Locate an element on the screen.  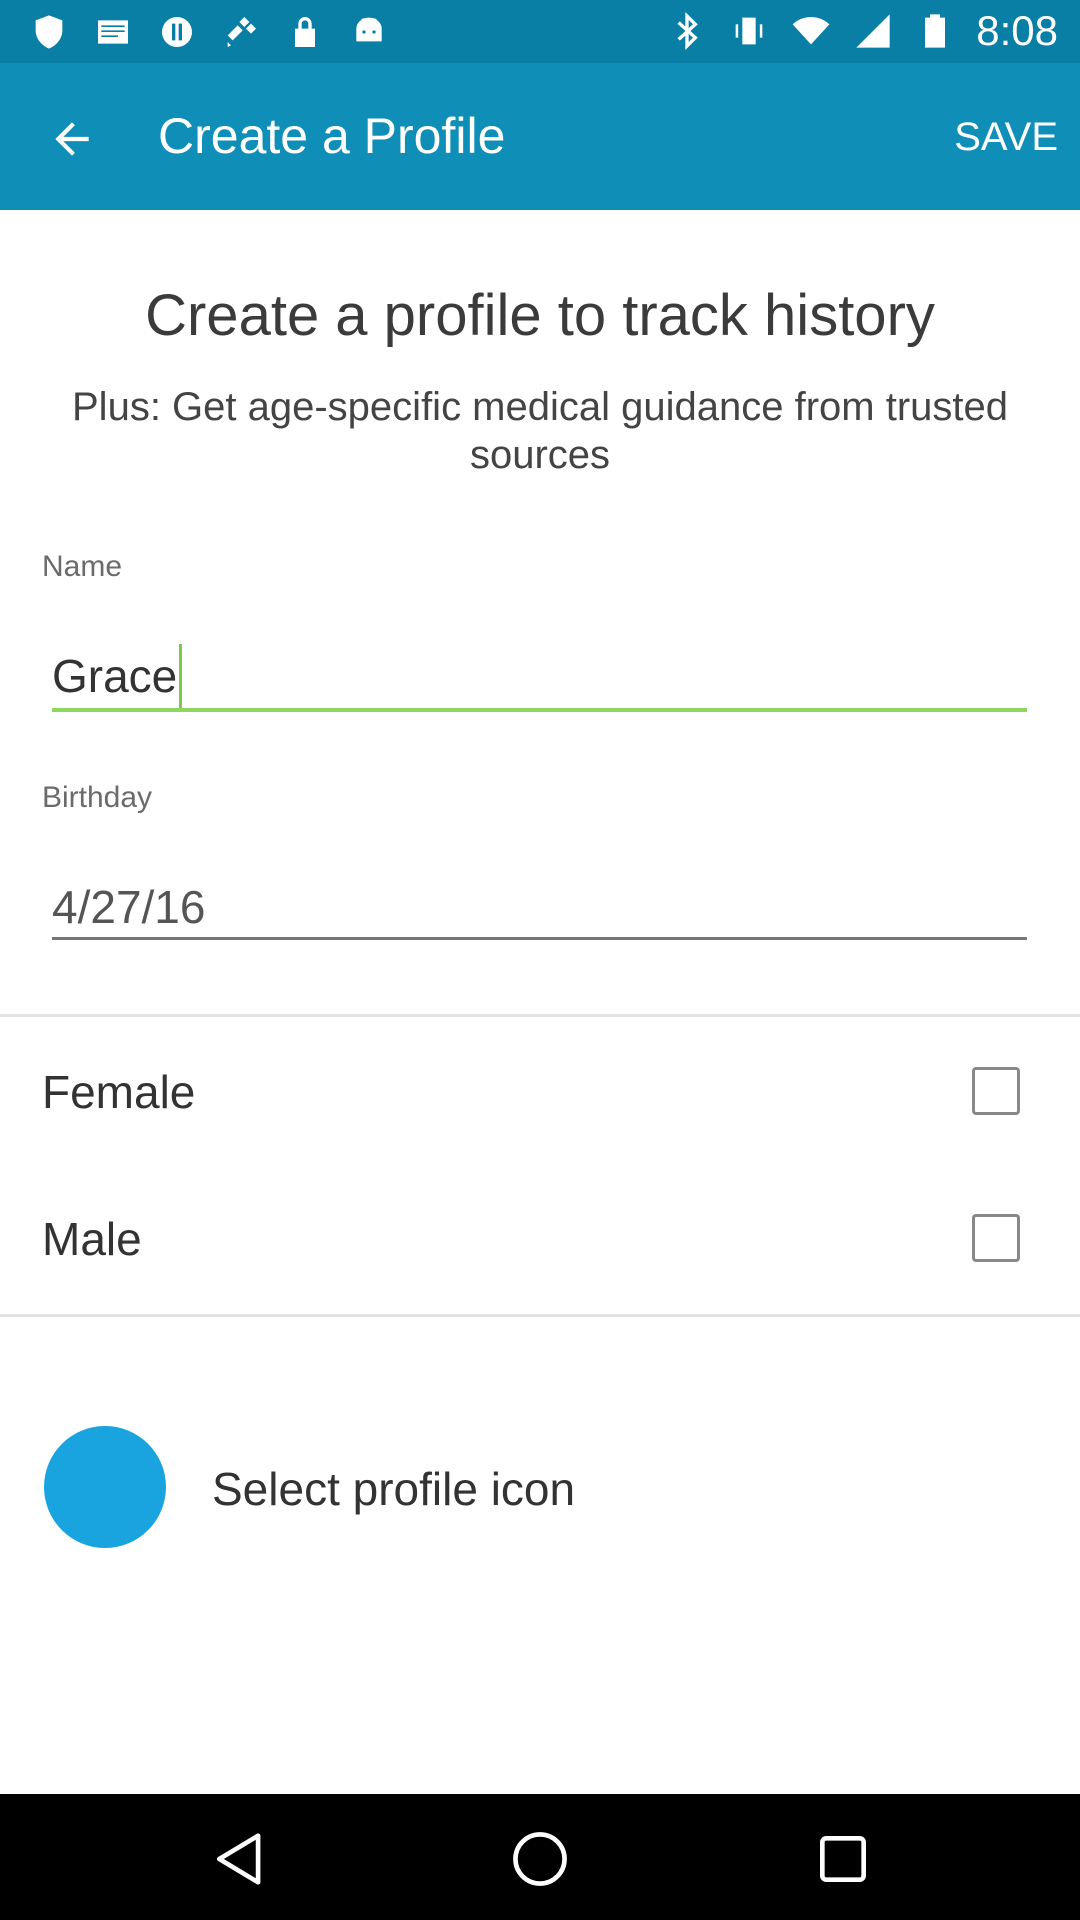
vibrate-icon is located at coordinates (749, 31).